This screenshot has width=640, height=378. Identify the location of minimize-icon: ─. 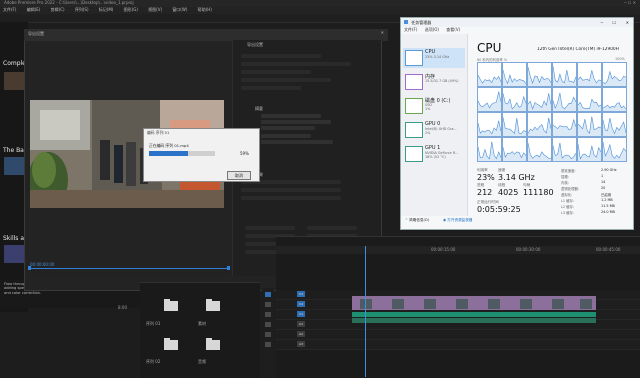
(602, 22).